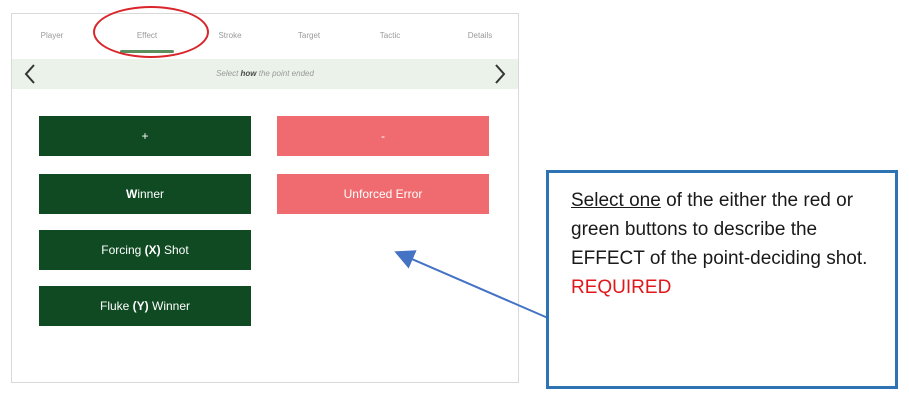 The width and height of the screenshot is (909, 395). What do you see at coordinates (480, 35) in the screenshot?
I see `tab-details: Details` at bounding box center [480, 35].